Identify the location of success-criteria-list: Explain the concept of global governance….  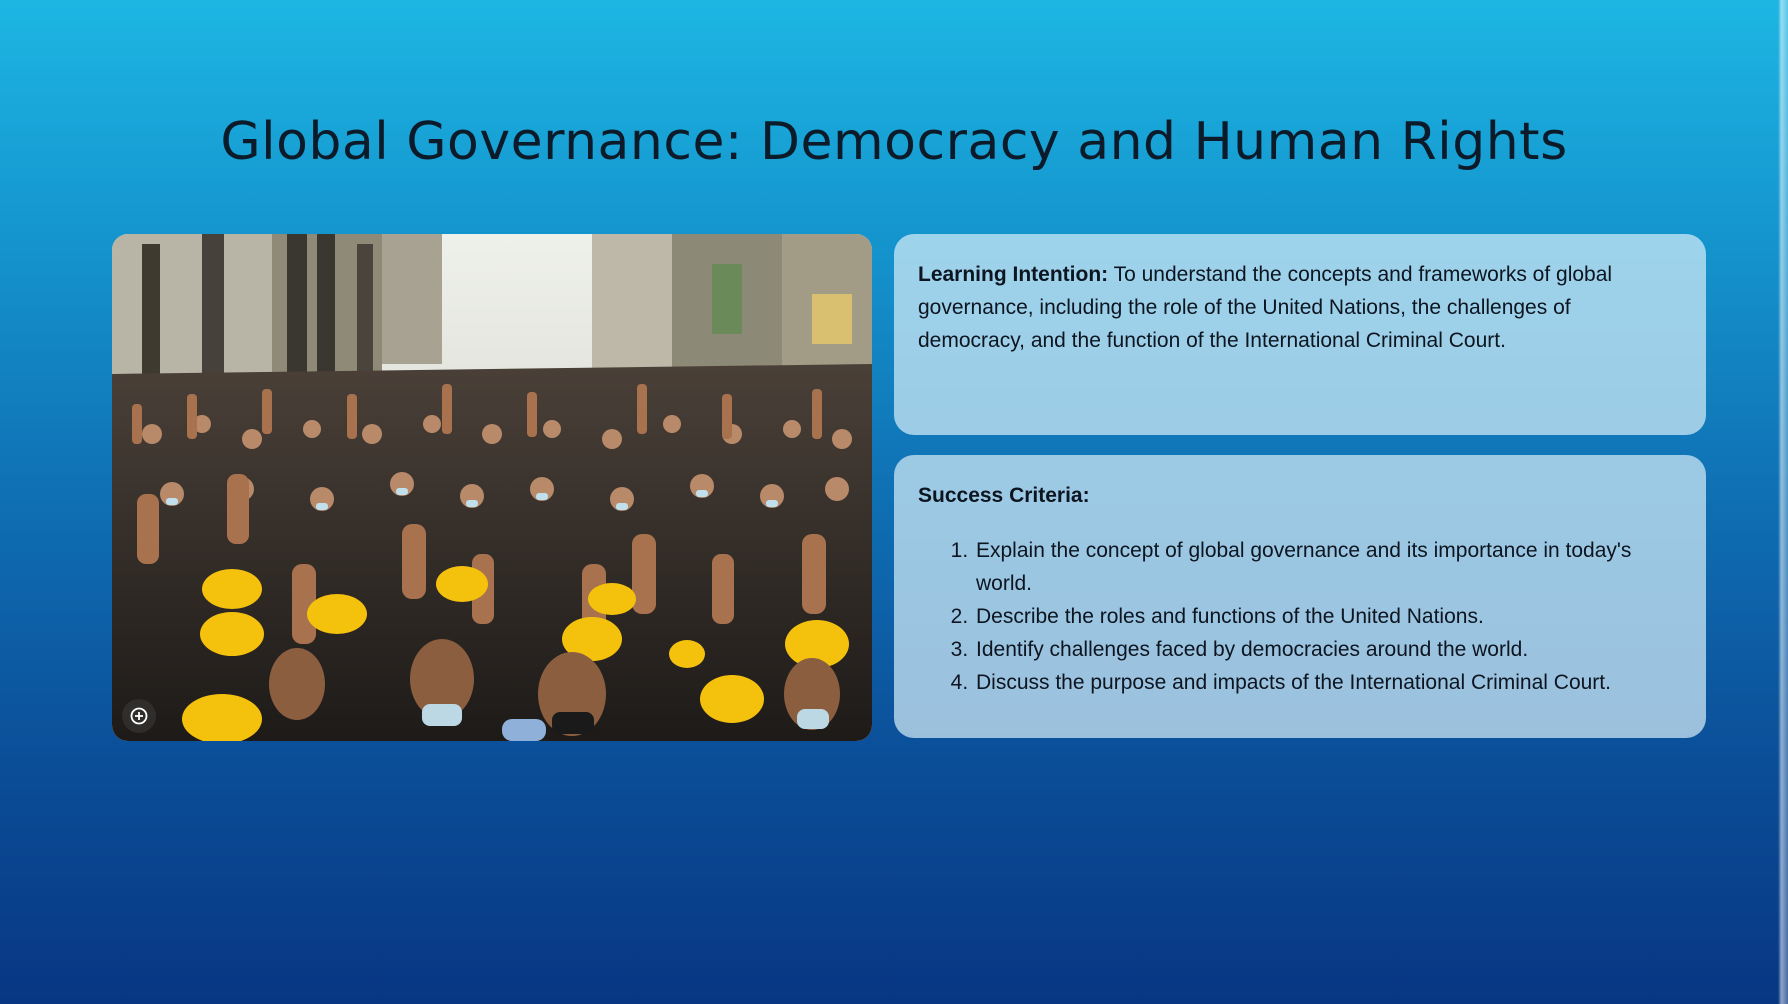
(1300, 616).